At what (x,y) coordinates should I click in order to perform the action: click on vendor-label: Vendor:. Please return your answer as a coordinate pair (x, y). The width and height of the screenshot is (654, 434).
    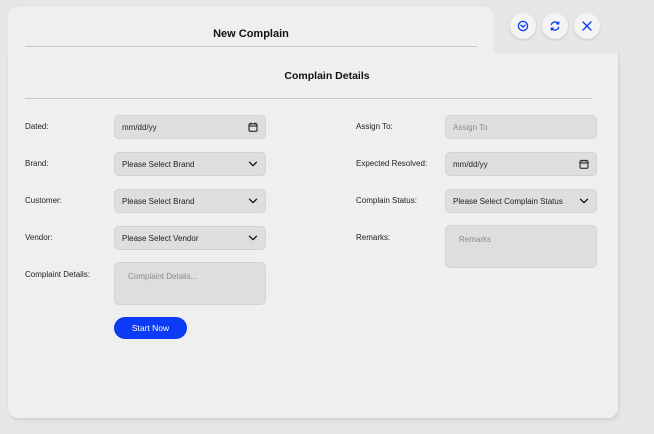
    Looking at the image, I should click on (39, 237).